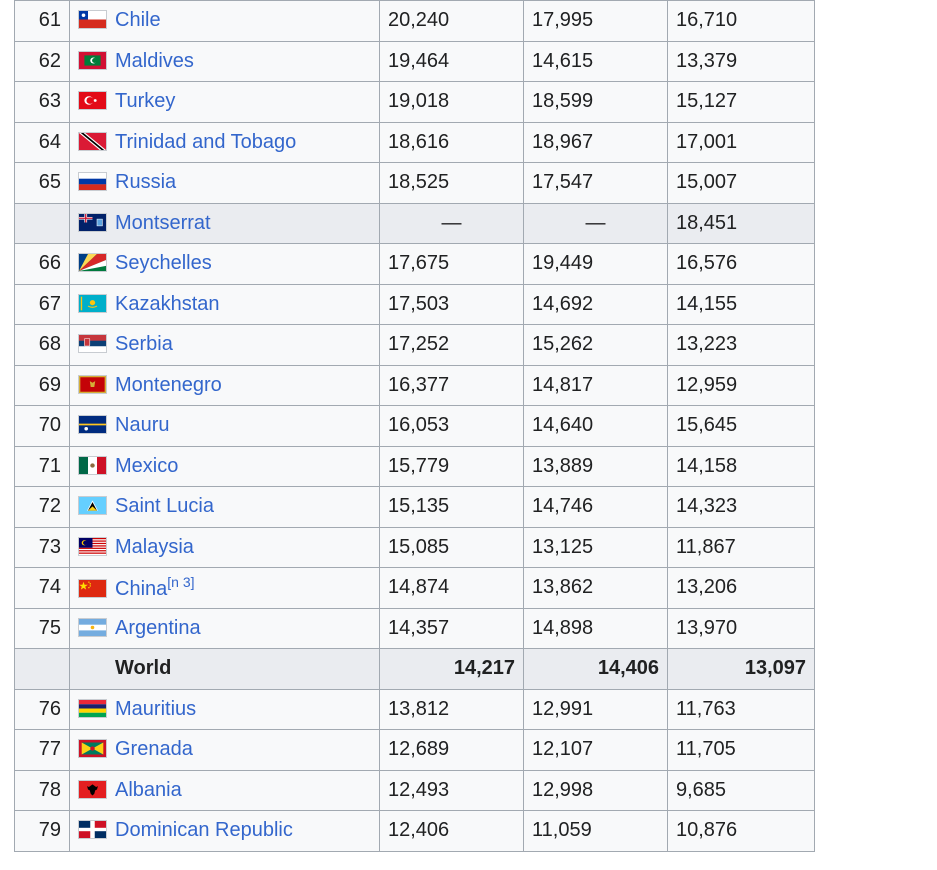 This screenshot has height=870, width=937. I want to click on value-cell: 15,262, so click(595, 345).